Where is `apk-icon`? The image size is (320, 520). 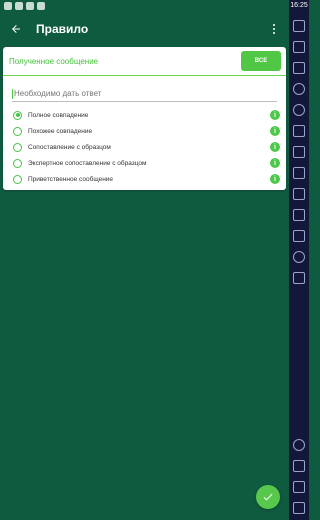
apk-icon is located at coordinates (299, 152).